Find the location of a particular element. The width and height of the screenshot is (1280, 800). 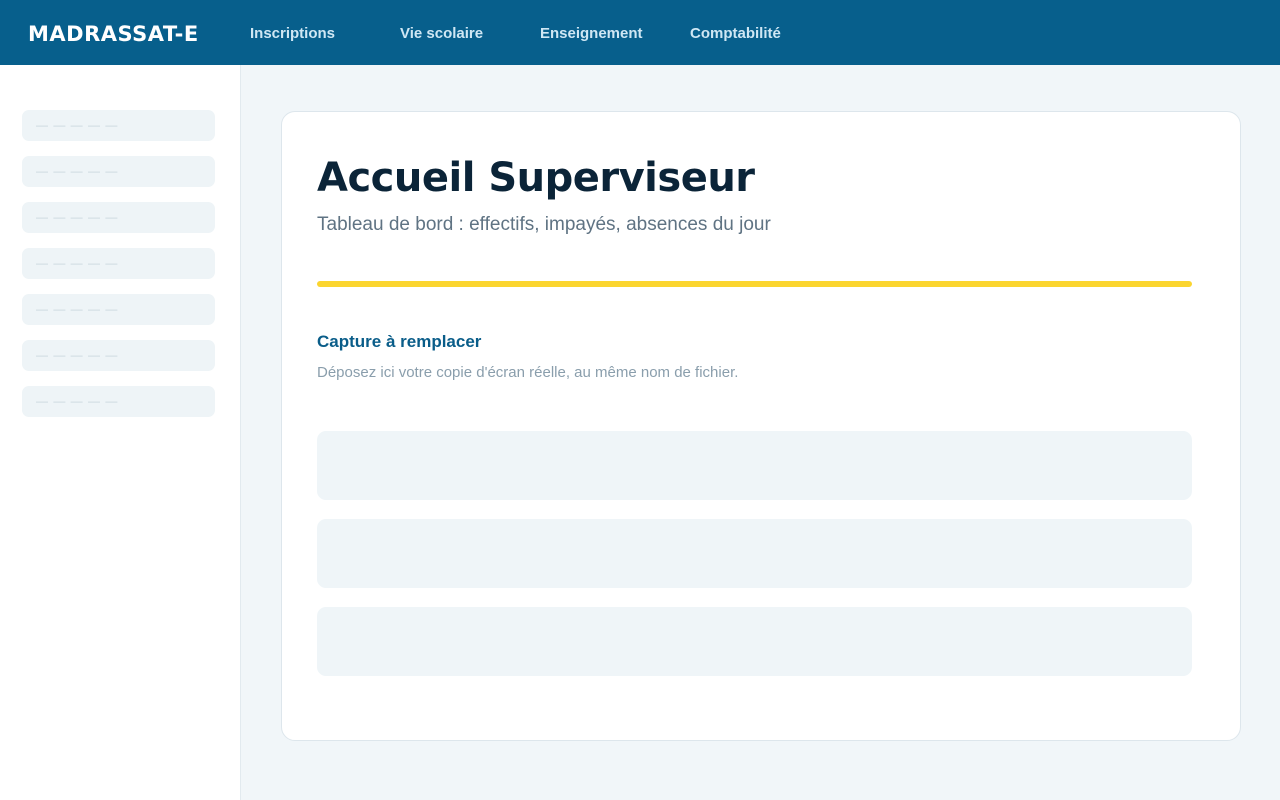

capture-title: Capture à remplacer is located at coordinates (399, 341).